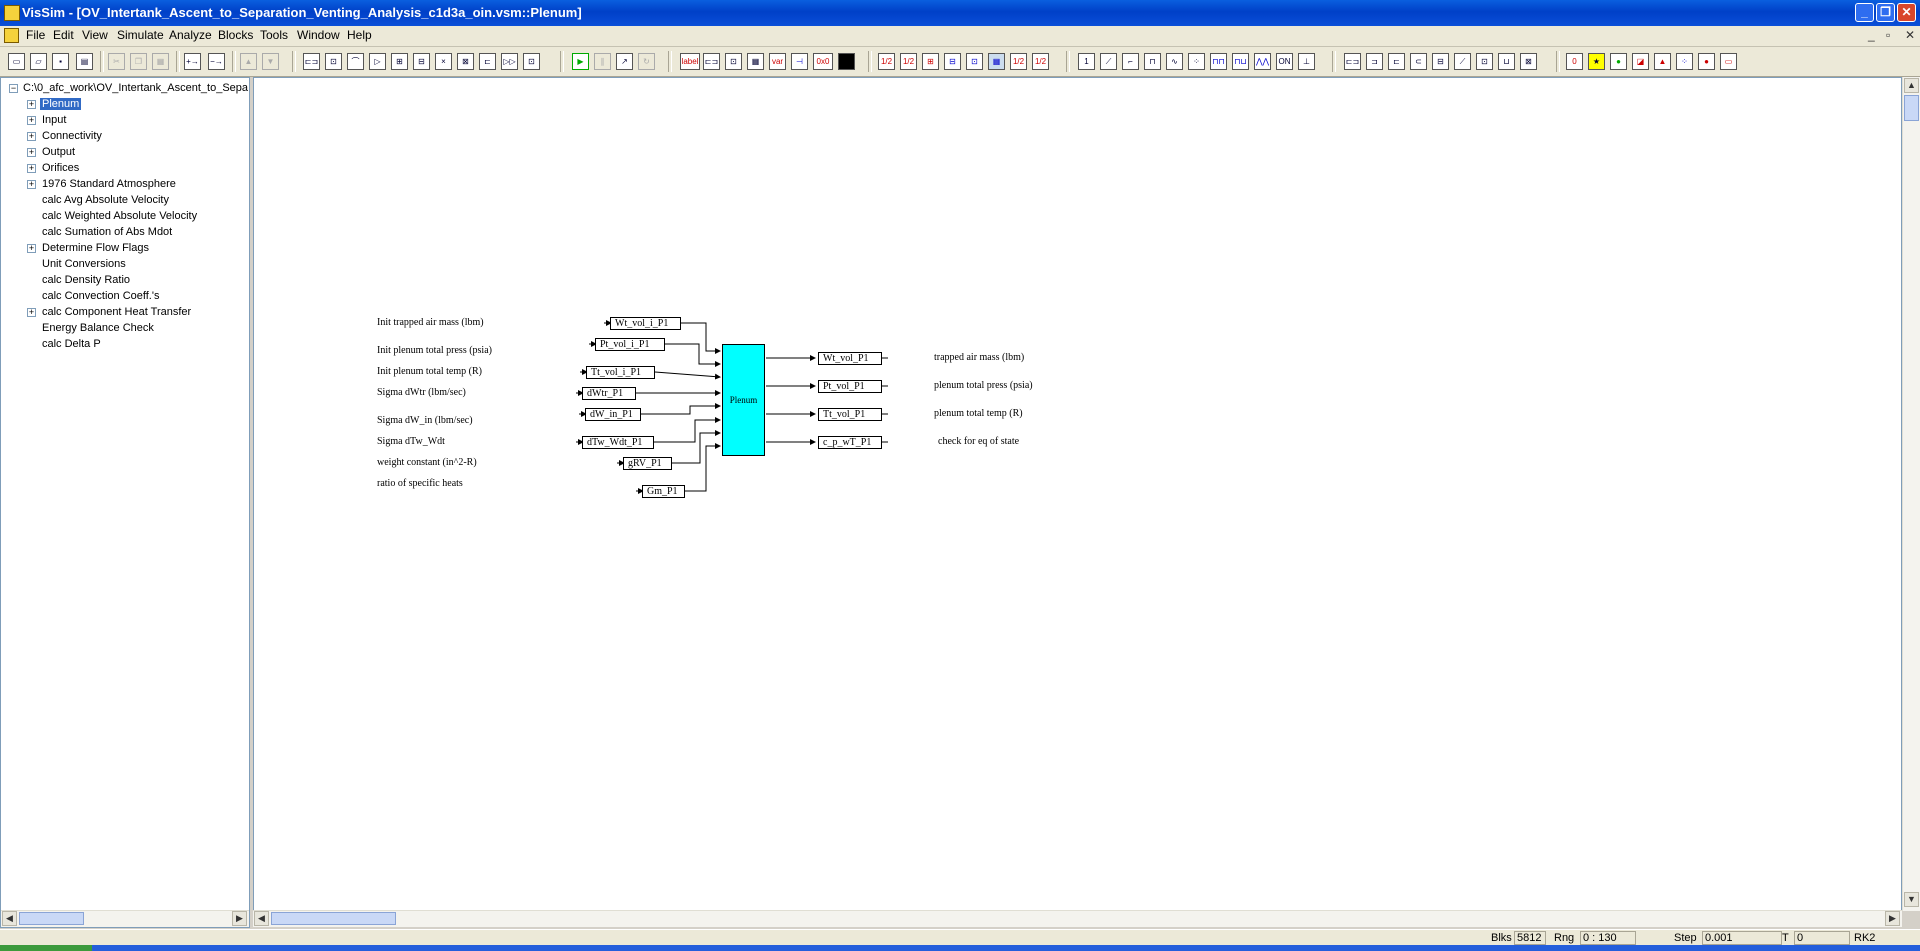 Image resolution: width=1920 pixels, height=951 pixels. Describe the element at coordinates (1906, 12) in the screenshot. I see `close-button: ✕` at that location.